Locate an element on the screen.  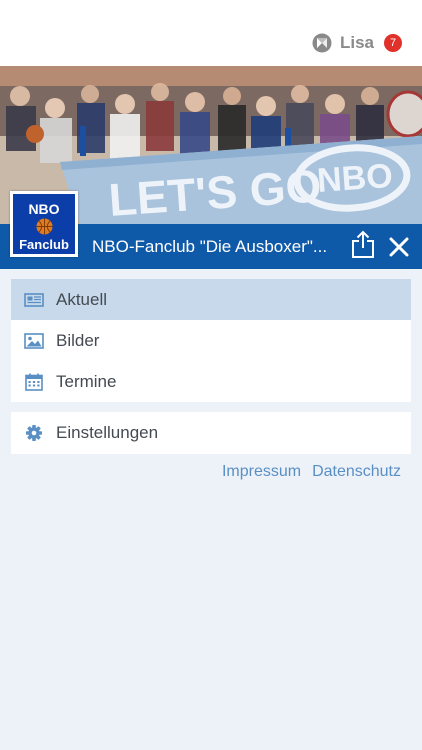
menu-item-label: Bilder is located at coordinates (78, 340).